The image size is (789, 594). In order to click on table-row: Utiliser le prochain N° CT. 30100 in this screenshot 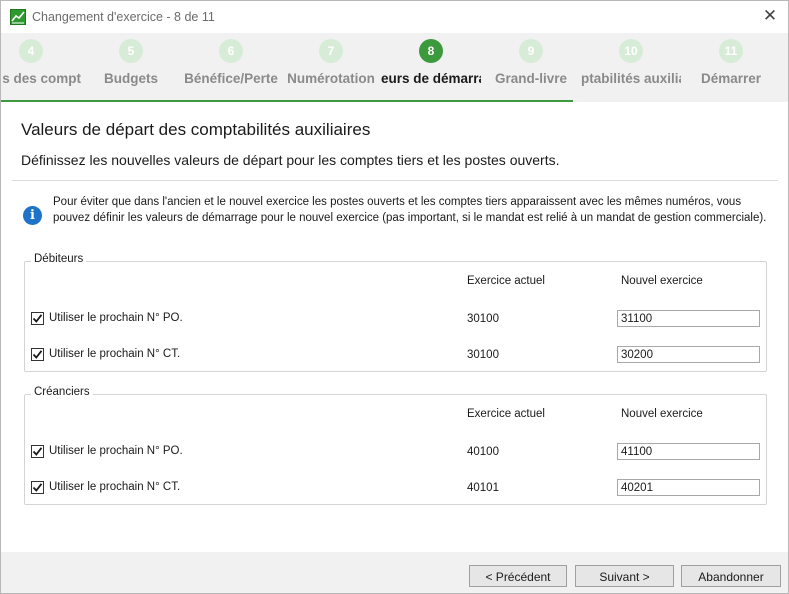, I will do `click(395, 356)`.